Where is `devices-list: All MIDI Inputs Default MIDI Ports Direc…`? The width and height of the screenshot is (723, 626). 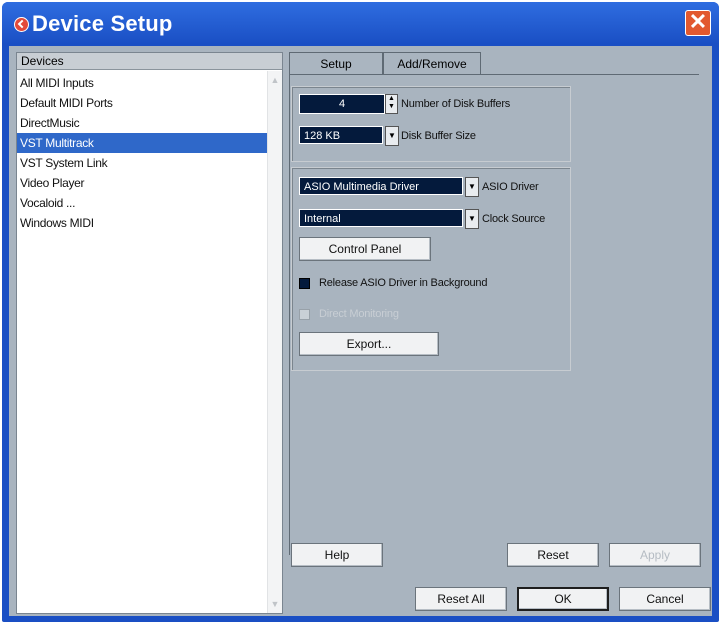
devices-list: All MIDI Inputs Default MIDI Ports Direc… is located at coordinates (142, 153).